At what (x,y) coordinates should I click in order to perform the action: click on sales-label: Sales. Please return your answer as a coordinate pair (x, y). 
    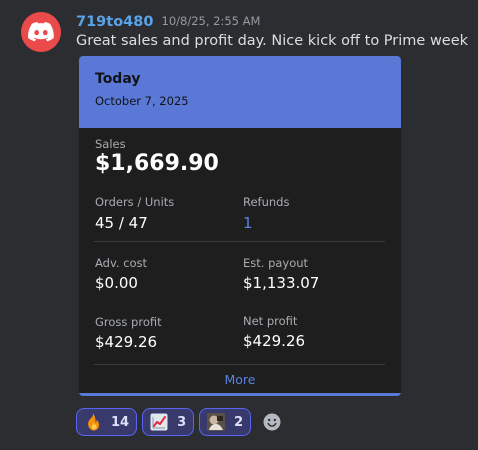
    Looking at the image, I should click on (110, 144).